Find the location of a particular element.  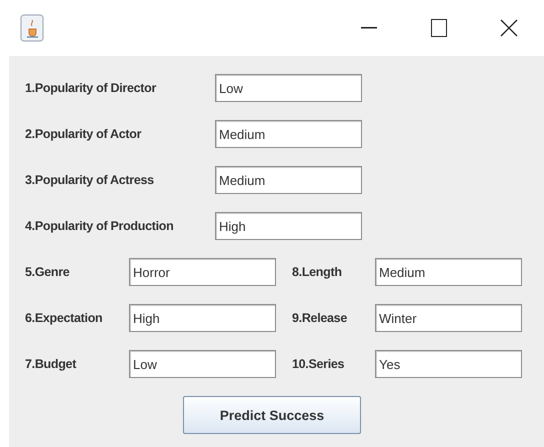

field-label: 6.Expectation is located at coordinates (64, 318).